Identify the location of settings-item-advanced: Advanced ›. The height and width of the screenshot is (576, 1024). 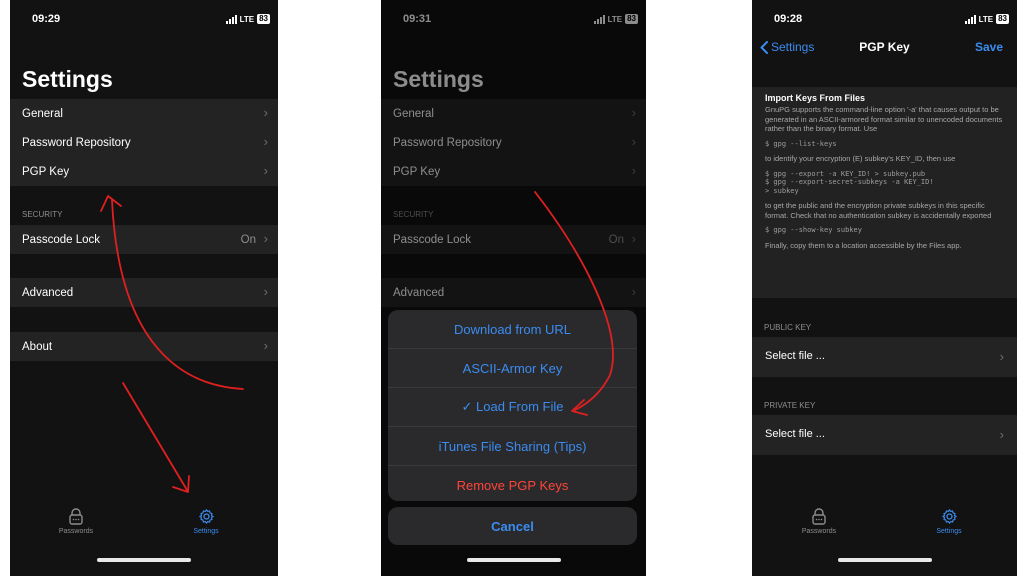
(144, 292).